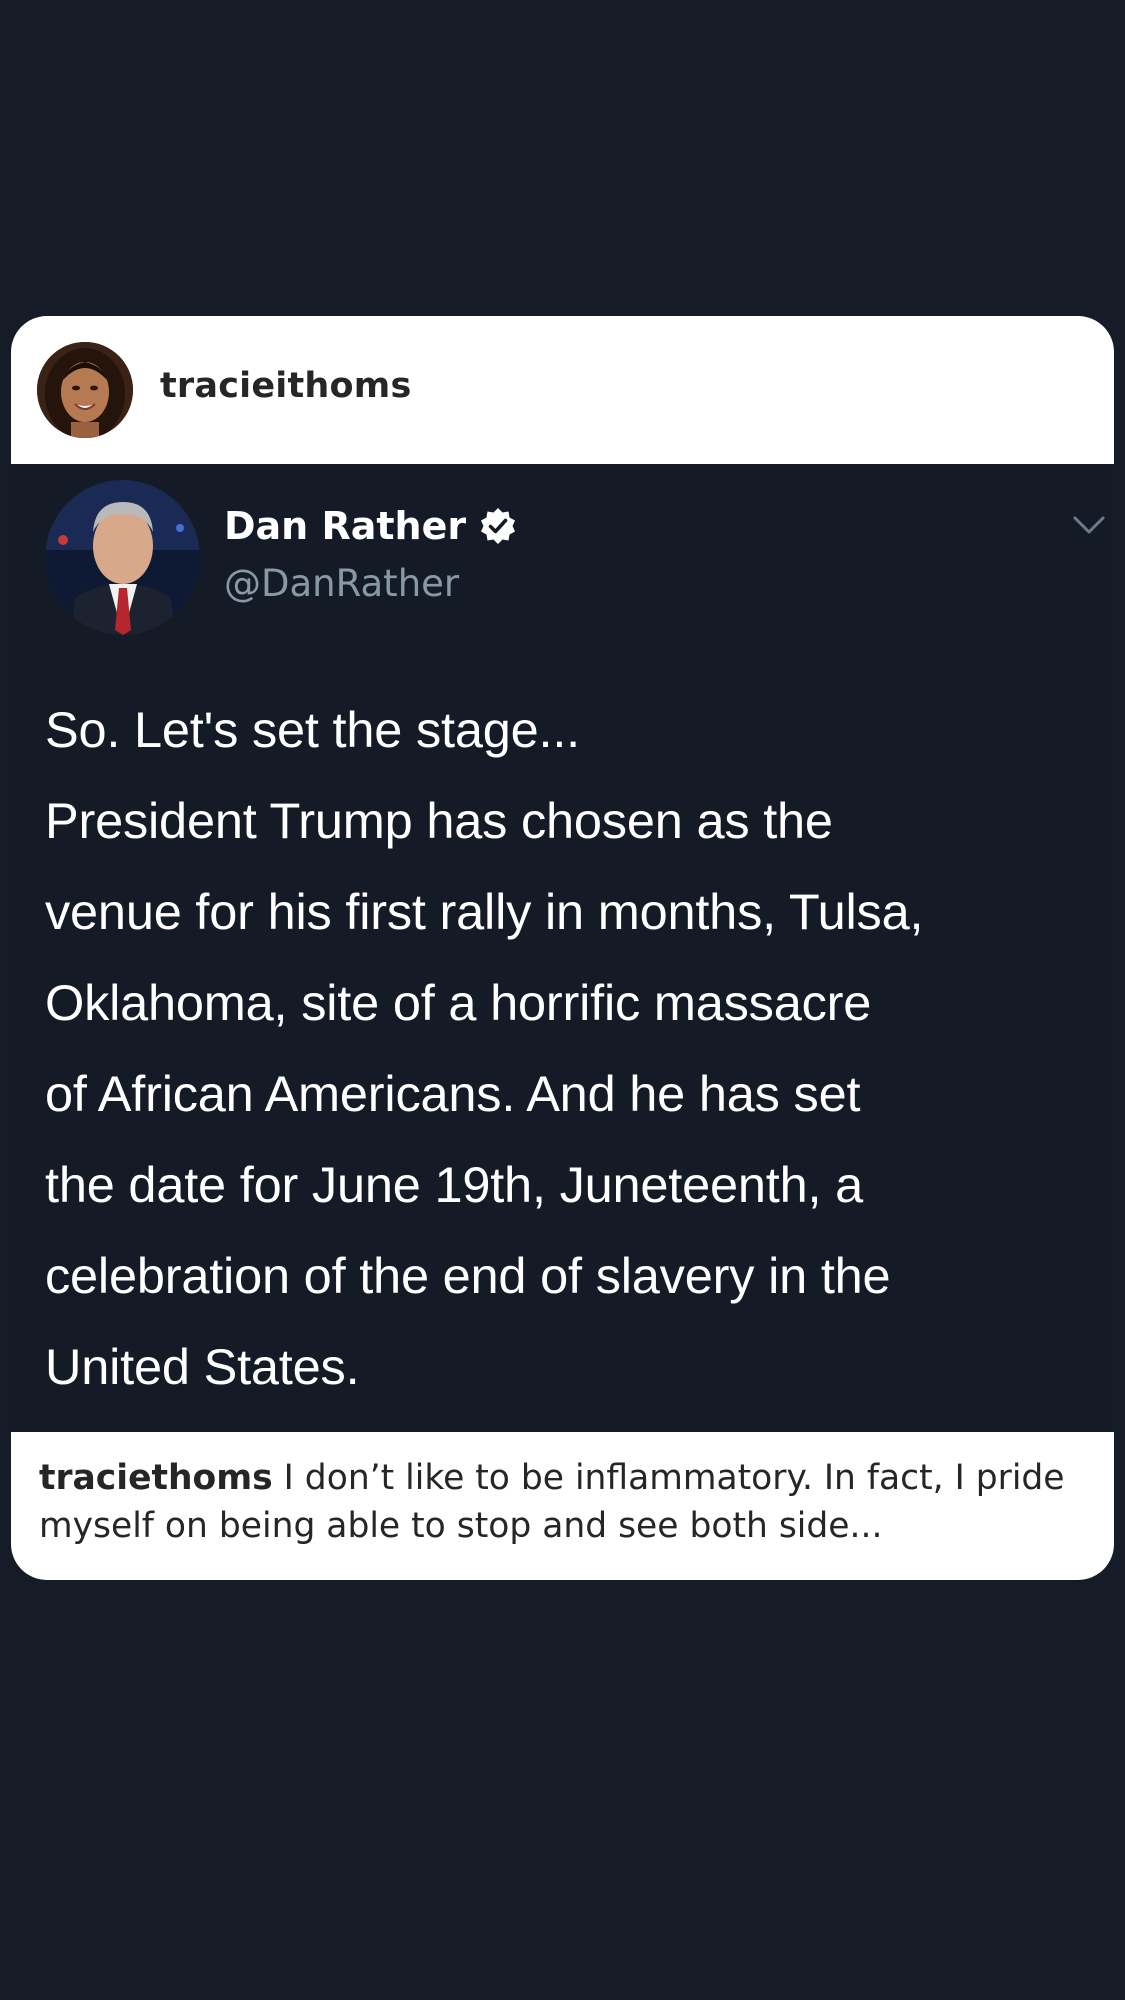 Image resolution: width=1125 pixels, height=2000 pixels. What do you see at coordinates (1089, 526) in the screenshot?
I see `chevron-down-icon` at bounding box center [1089, 526].